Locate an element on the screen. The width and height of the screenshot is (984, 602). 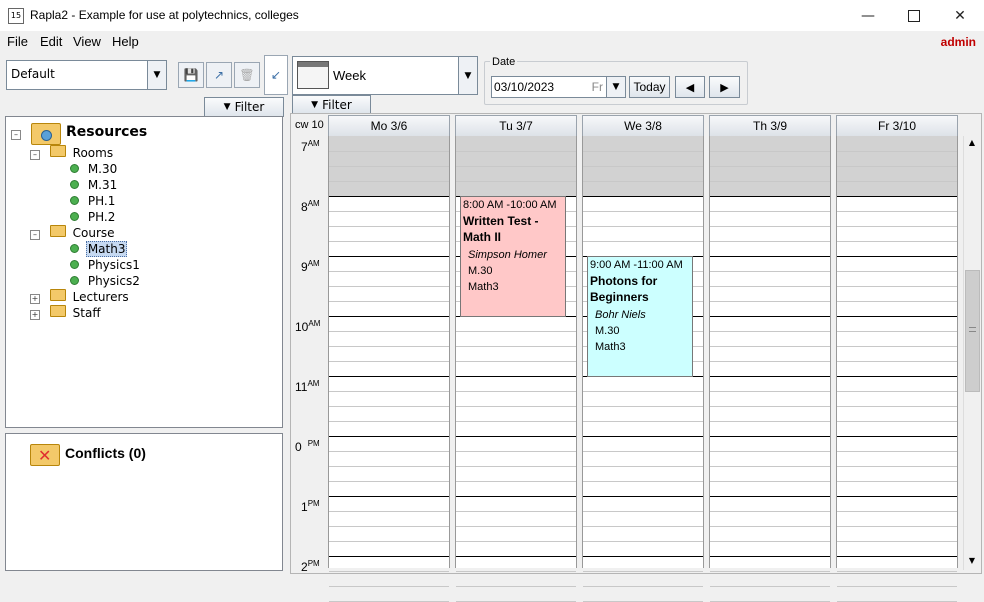
delete-view-button: 🗑 is located at coordinates (247, 75).